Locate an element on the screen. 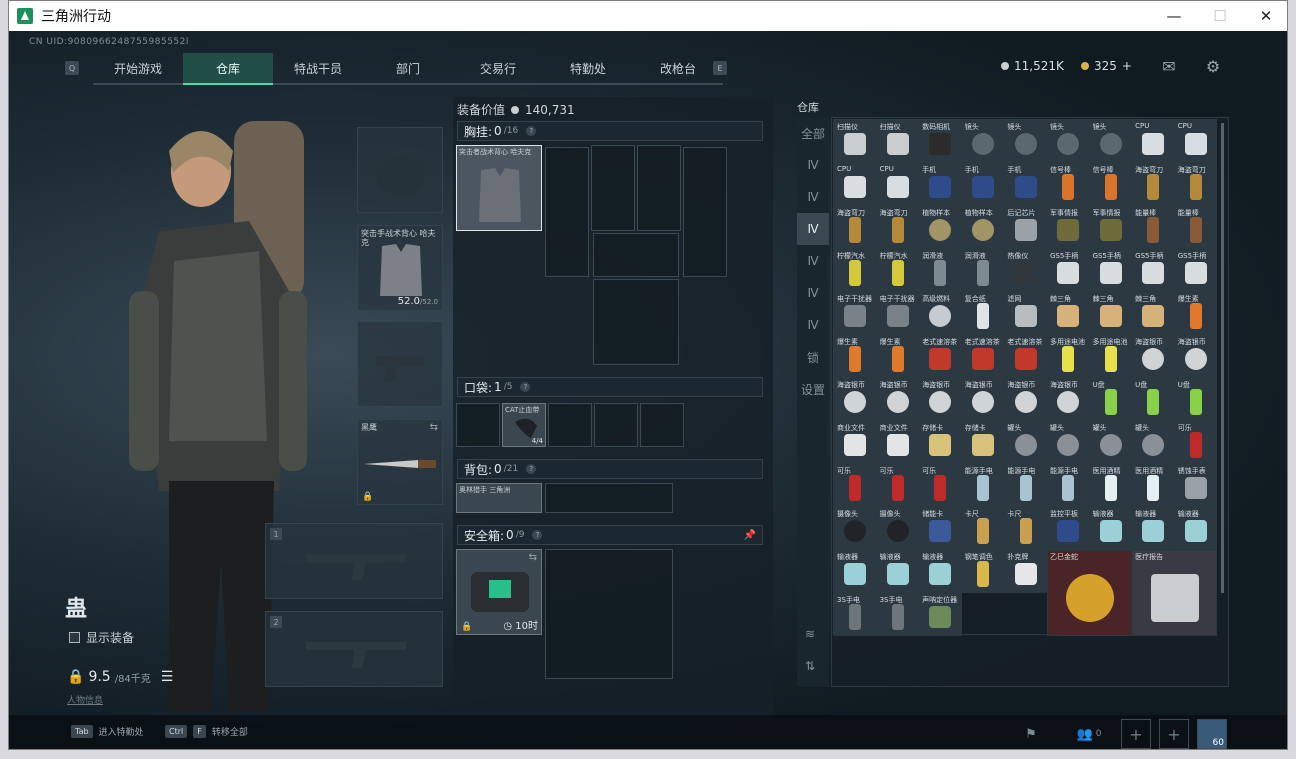  flag-icon: ⚑ is located at coordinates (1031, 734).